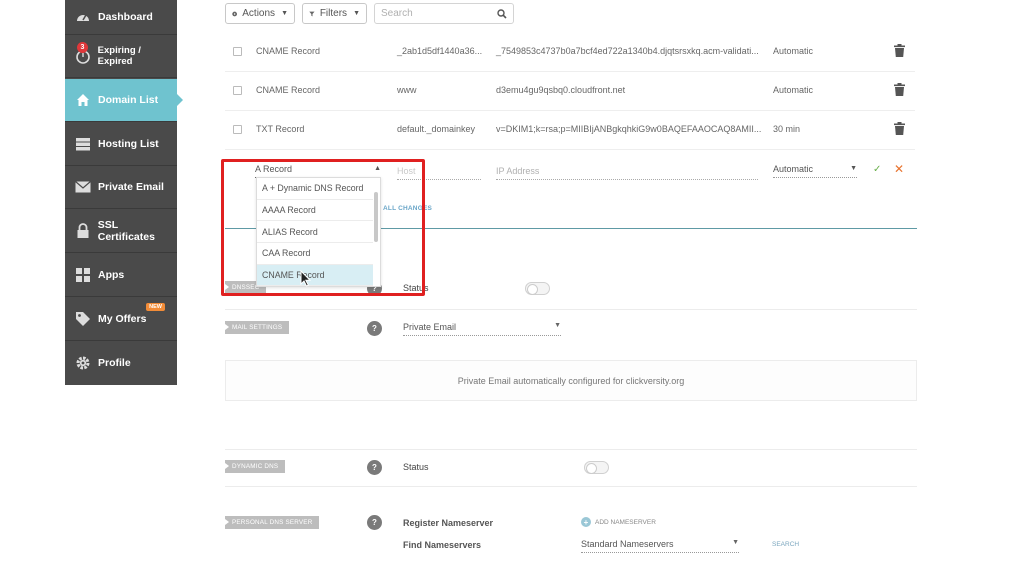 The height and width of the screenshot is (576, 1024). I want to click on sidebar-item-label: Domain List, so click(128, 100).